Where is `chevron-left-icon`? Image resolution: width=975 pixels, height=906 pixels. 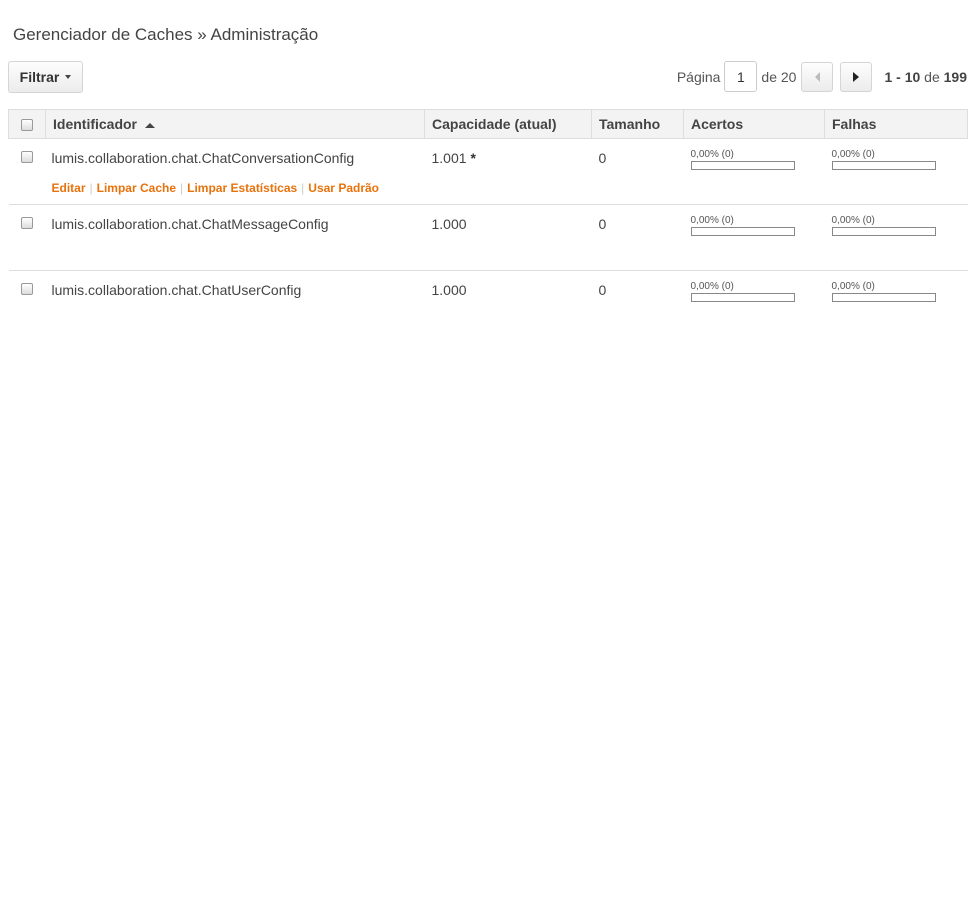 chevron-left-icon is located at coordinates (817, 76).